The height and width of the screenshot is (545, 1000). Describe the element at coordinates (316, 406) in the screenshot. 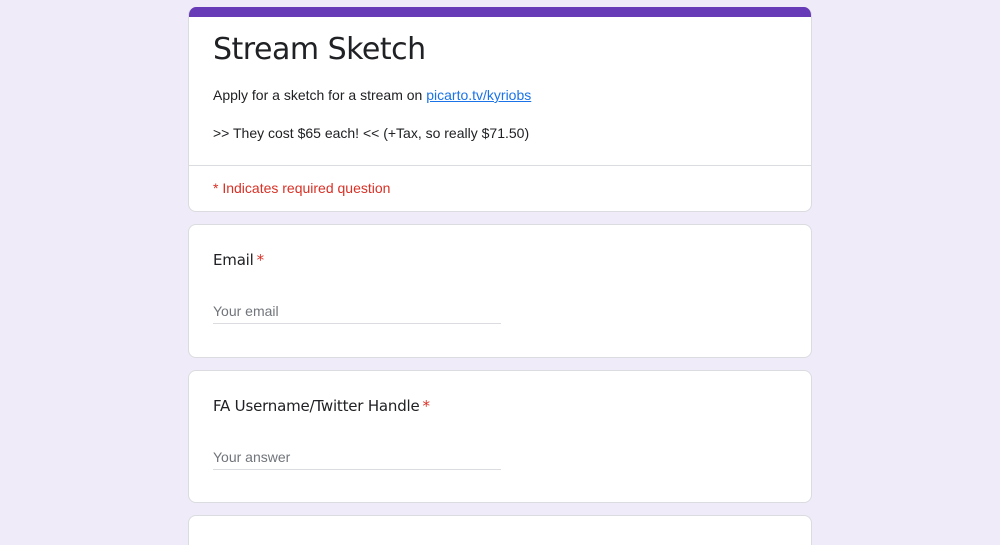

I see `question-label: FA Username/Twitter Handle` at that location.